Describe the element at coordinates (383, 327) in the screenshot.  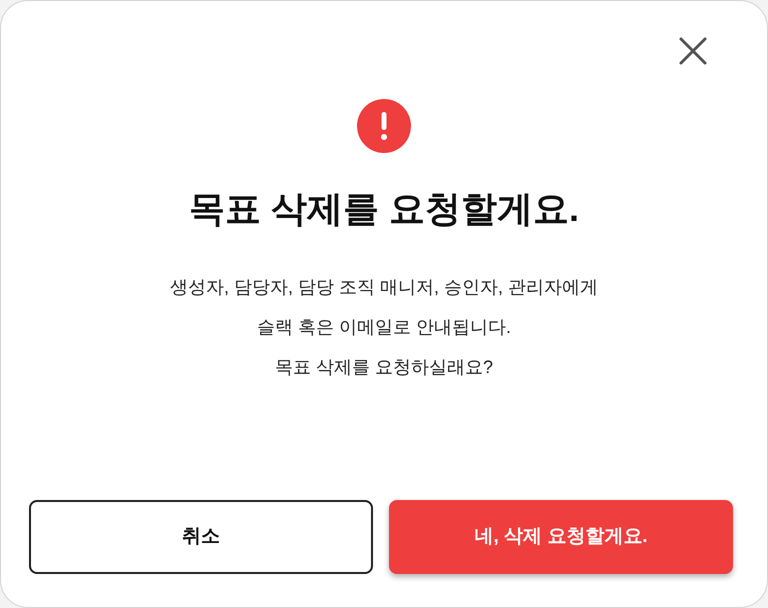
I see `message-line: 슬랙 혹은 이메일로 안내됩니다.` at that location.